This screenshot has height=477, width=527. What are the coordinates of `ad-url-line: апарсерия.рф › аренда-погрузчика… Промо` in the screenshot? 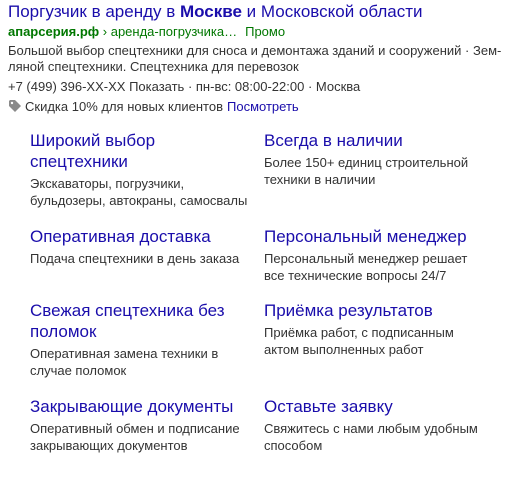 It's located at (264, 31).